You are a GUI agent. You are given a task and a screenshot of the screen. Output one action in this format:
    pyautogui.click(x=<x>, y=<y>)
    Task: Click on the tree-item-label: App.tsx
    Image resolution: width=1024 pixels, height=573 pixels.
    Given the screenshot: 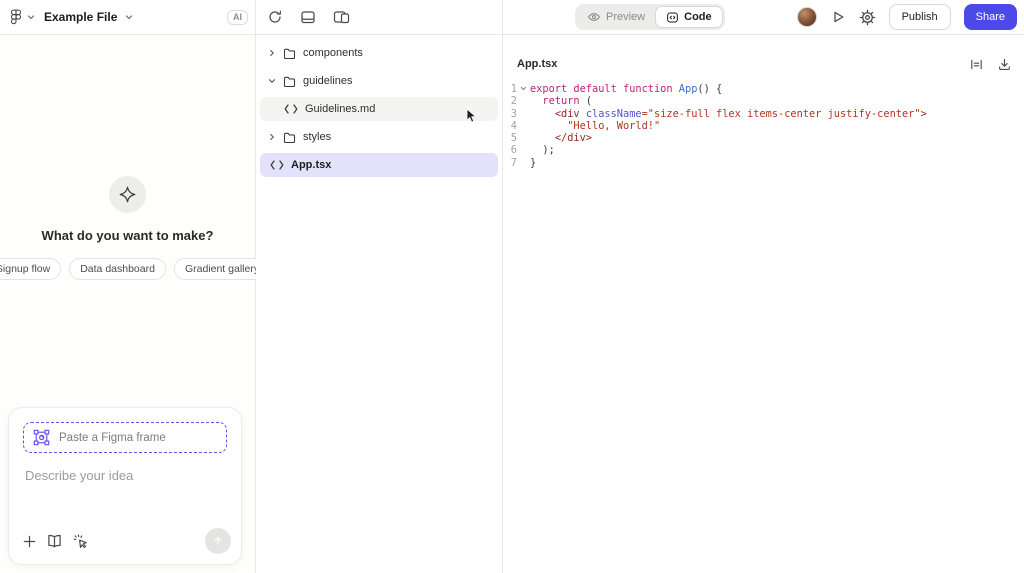 What is the action you would take?
    pyautogui.click(x=311, y=165)
    